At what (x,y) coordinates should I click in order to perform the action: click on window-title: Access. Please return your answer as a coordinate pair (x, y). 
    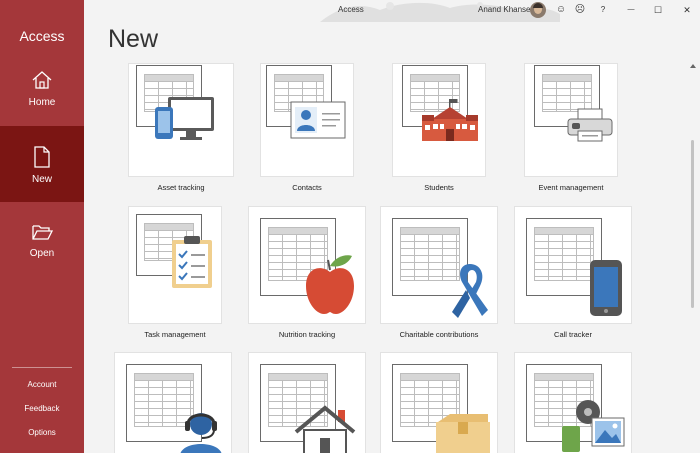
    Looking at the image, I should click on (351, 9).